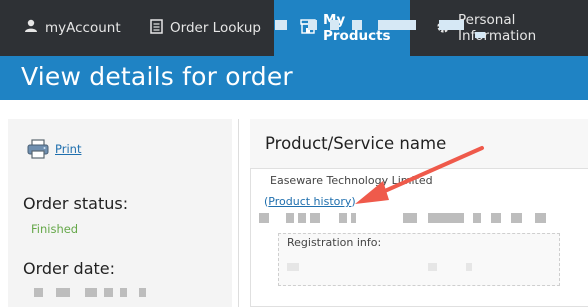 The image size is (588, 307). What do you see at coordinates (69, 268) in the screenshot?
I see `order-date-label: Order date:` at bounding box center [69, 268].